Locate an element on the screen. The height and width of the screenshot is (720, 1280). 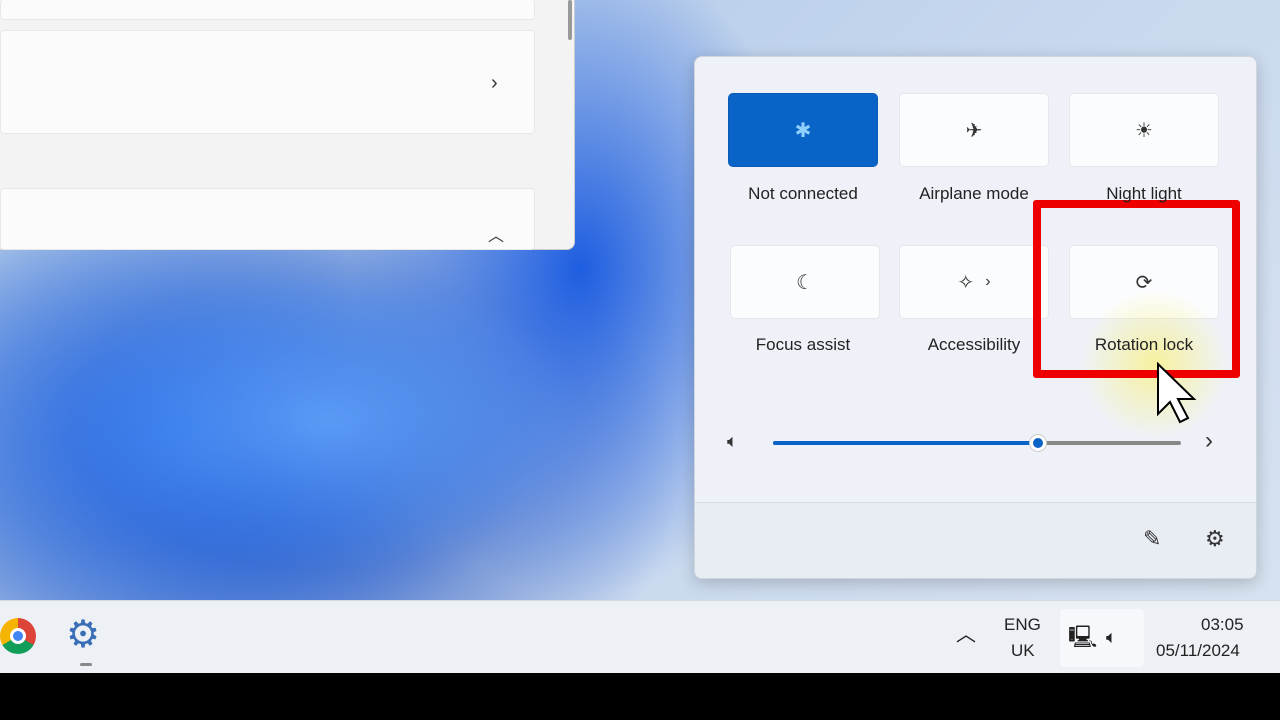
night-light-tile: ☀ is located at coordinates (1144, 130).